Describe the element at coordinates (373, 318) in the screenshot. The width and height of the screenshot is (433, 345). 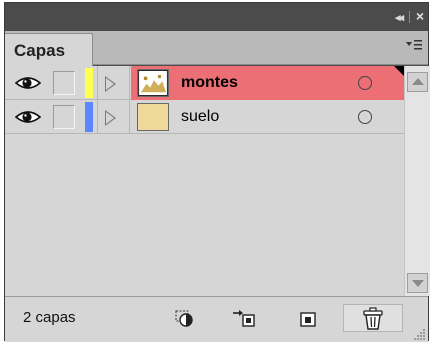
I see `trash-icon` at that location.